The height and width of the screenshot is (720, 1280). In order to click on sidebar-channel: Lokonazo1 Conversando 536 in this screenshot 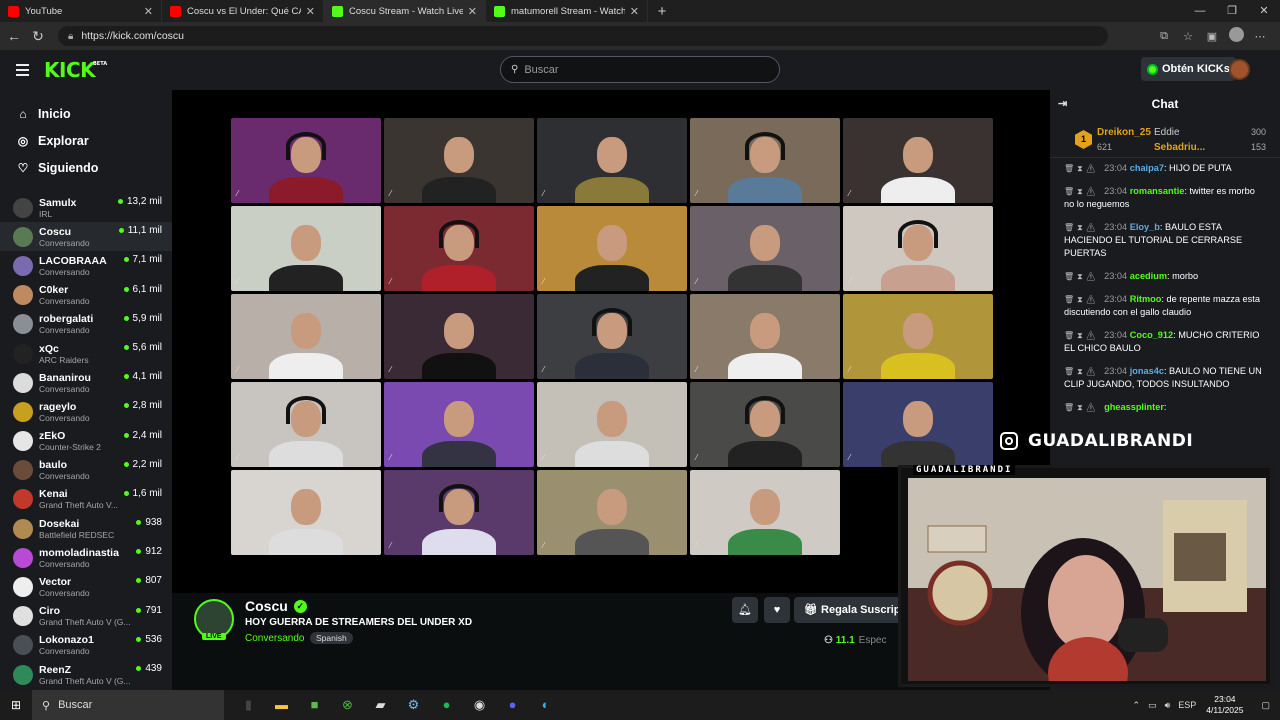, I will do `click(86, 645)`.